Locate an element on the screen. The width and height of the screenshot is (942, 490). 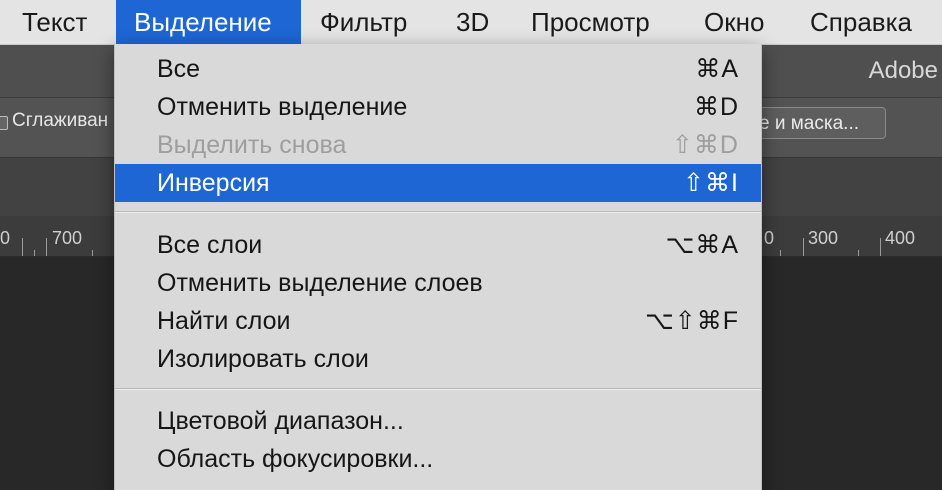
menu-item-deselect: Отменить выделение ⌘D is located at coordinates (438, 107).